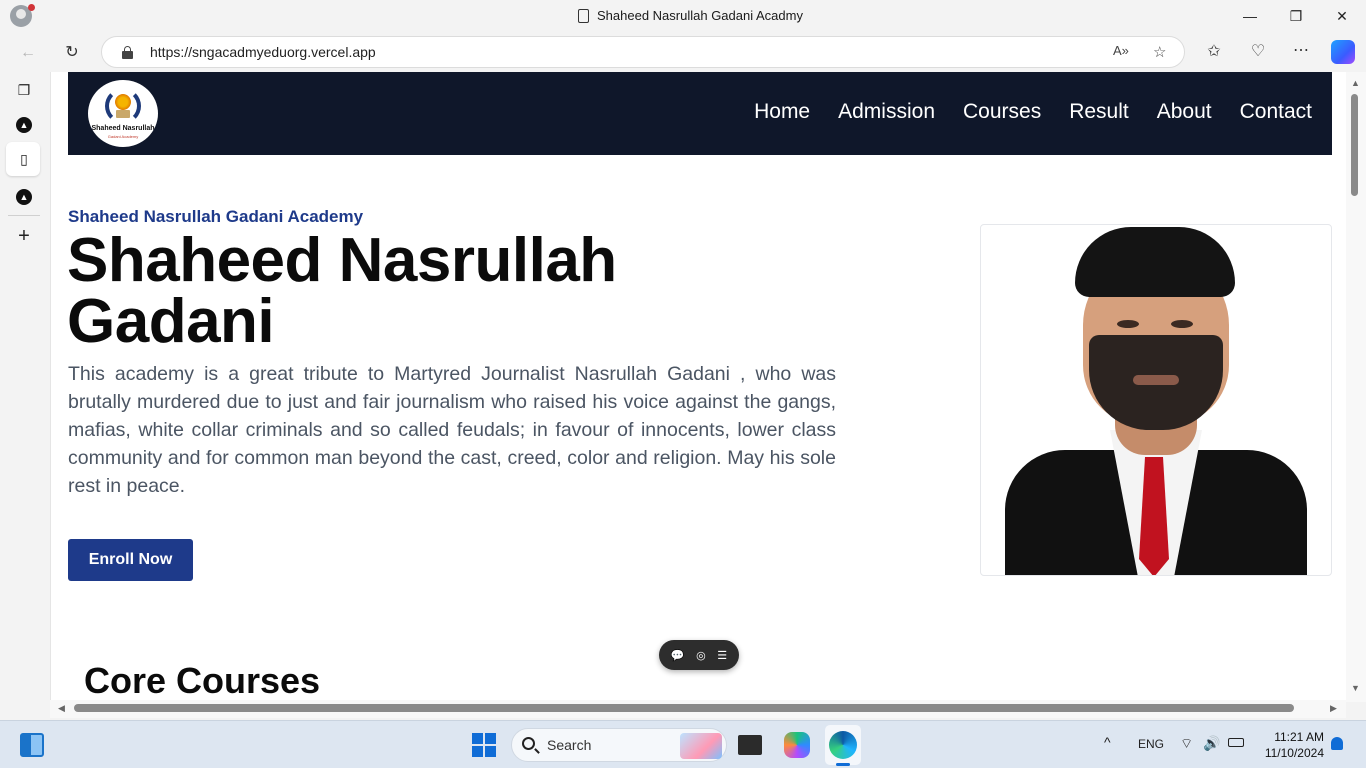 The height and width of the screenshot is (768, 1366). I want to click on clock-date: 11/10/2024, so click(1294, 753).